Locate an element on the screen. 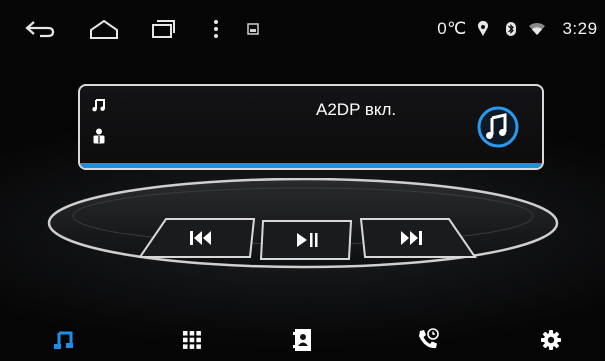 The height and width of the screenshot is (361, 605). wifi-icon is located at coordinates (537, 29).